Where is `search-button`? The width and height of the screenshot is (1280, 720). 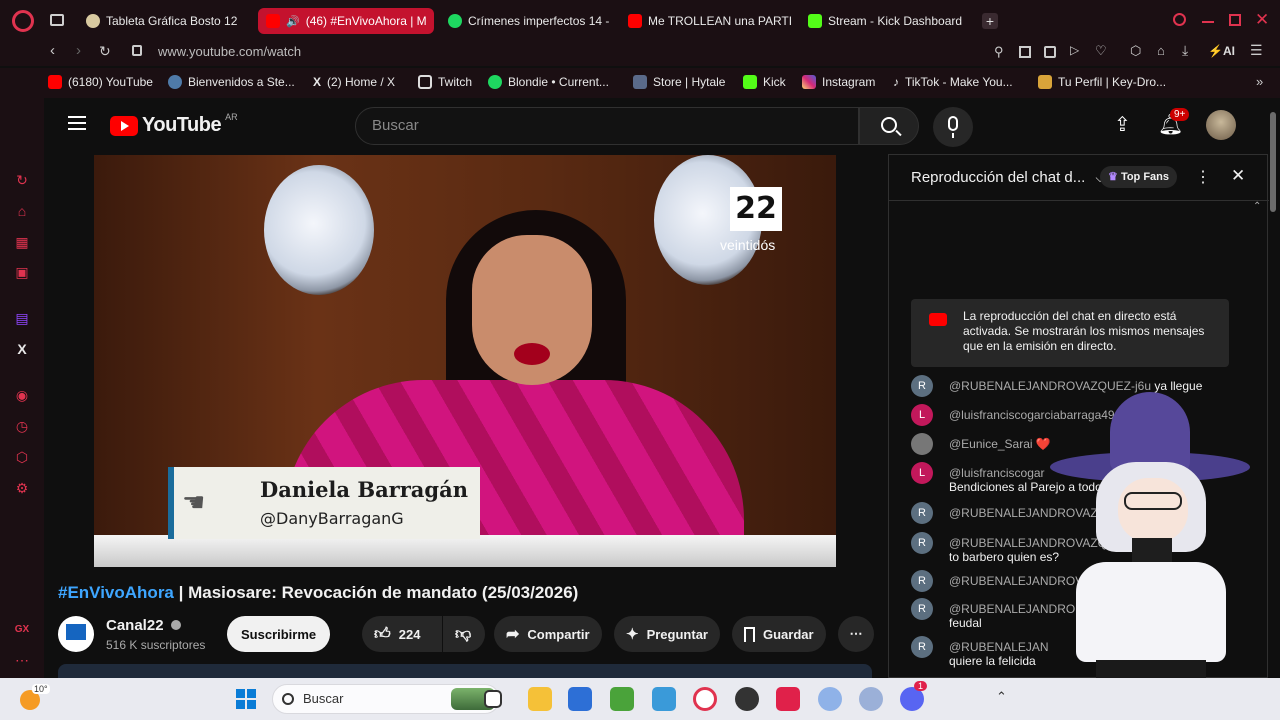
search-button is located at coordinates (889, 126).